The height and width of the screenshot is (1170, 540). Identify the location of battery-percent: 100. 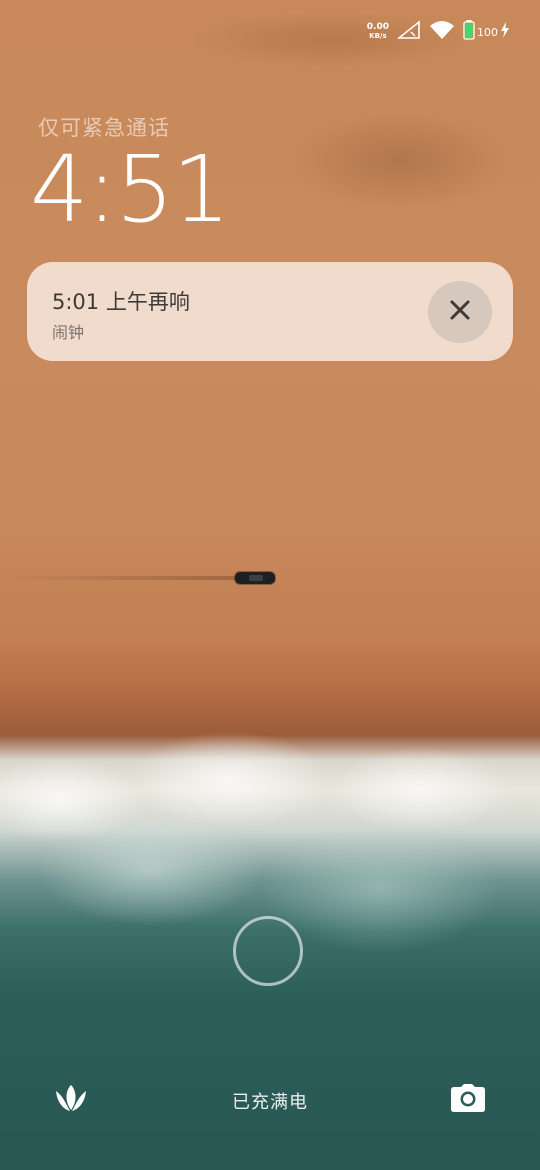
(487, 32).